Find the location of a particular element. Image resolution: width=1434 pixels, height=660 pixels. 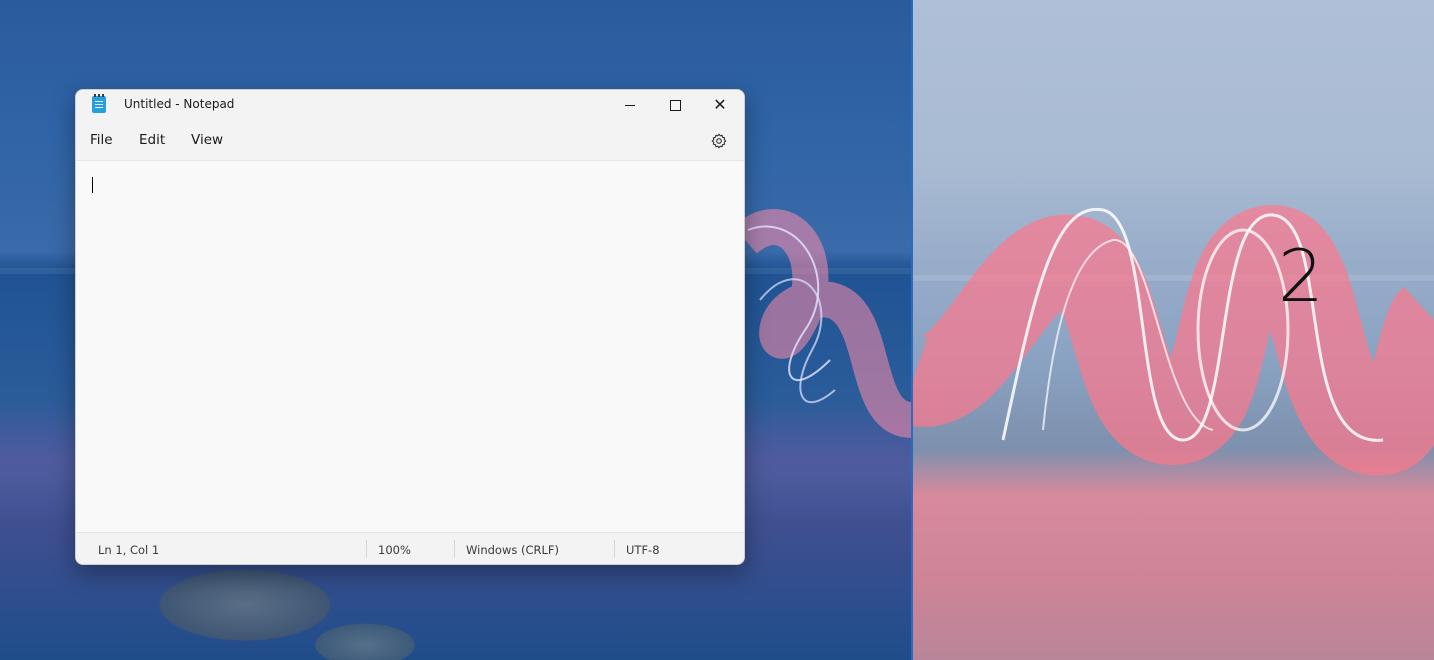

text-caret is located at coordinates (92, 185).